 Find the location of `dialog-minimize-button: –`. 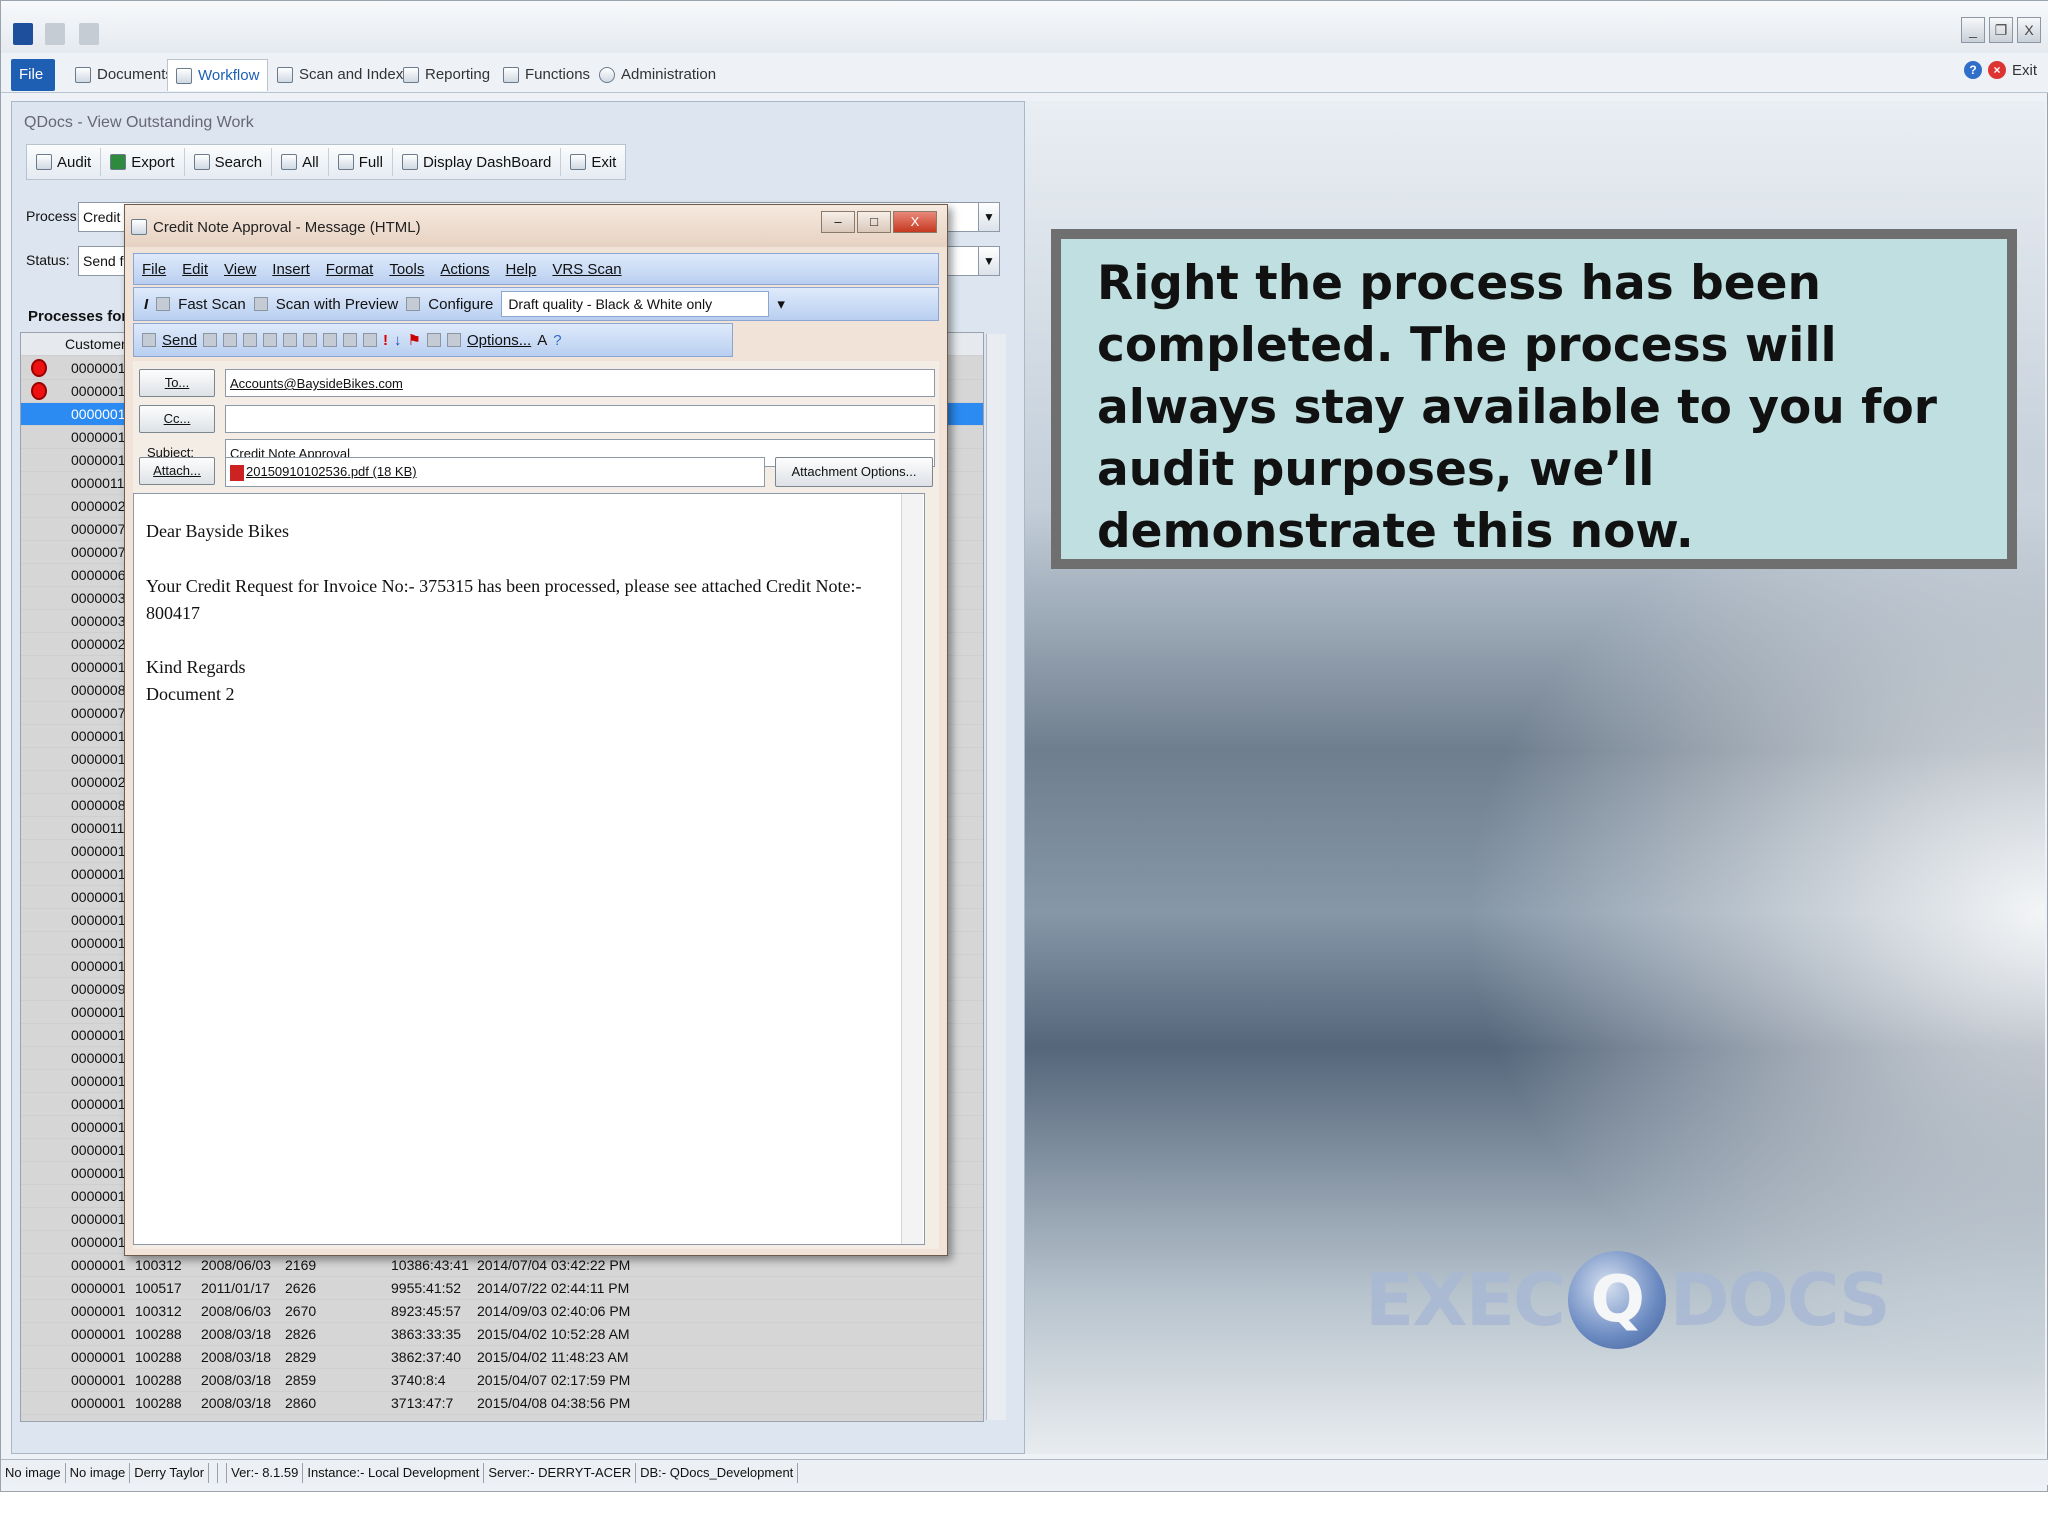

dialog-minimize-button: – is located at coordinates (838, 222).